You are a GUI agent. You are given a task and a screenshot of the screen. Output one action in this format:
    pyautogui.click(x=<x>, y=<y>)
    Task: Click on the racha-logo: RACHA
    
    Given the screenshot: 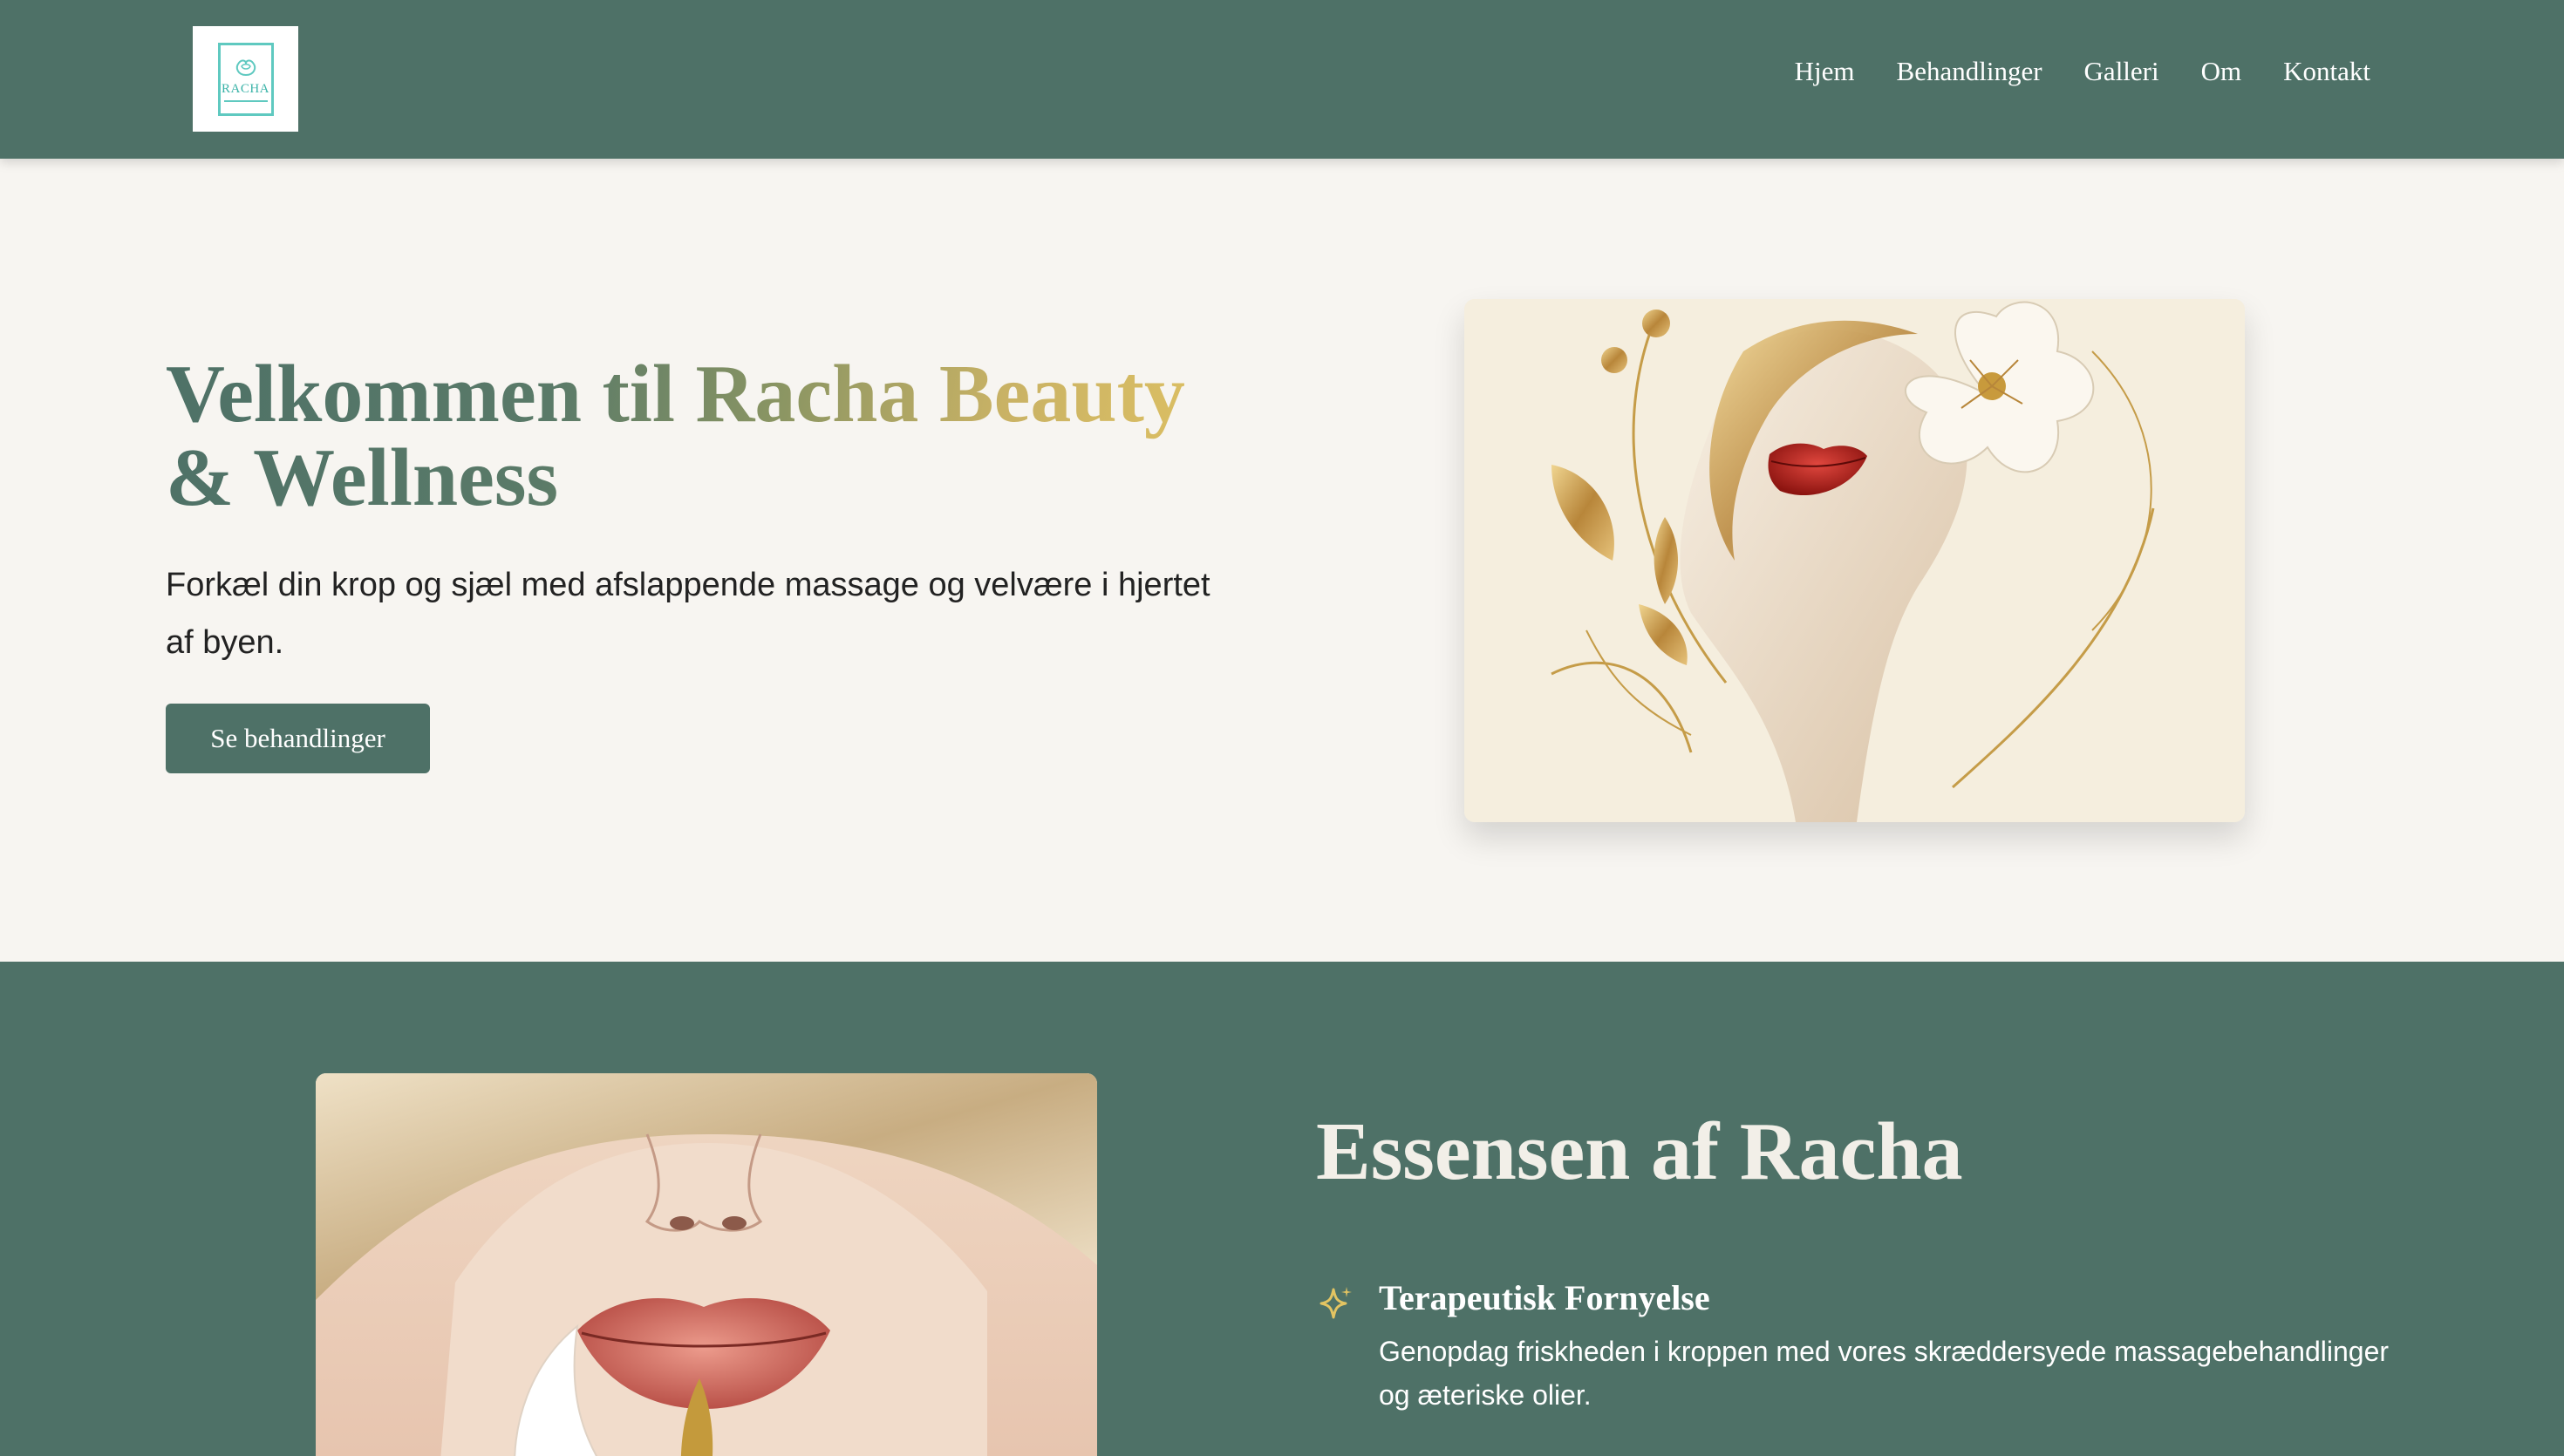 What is the action you would take?
    pyautogui.click(x=245, y=79)
    